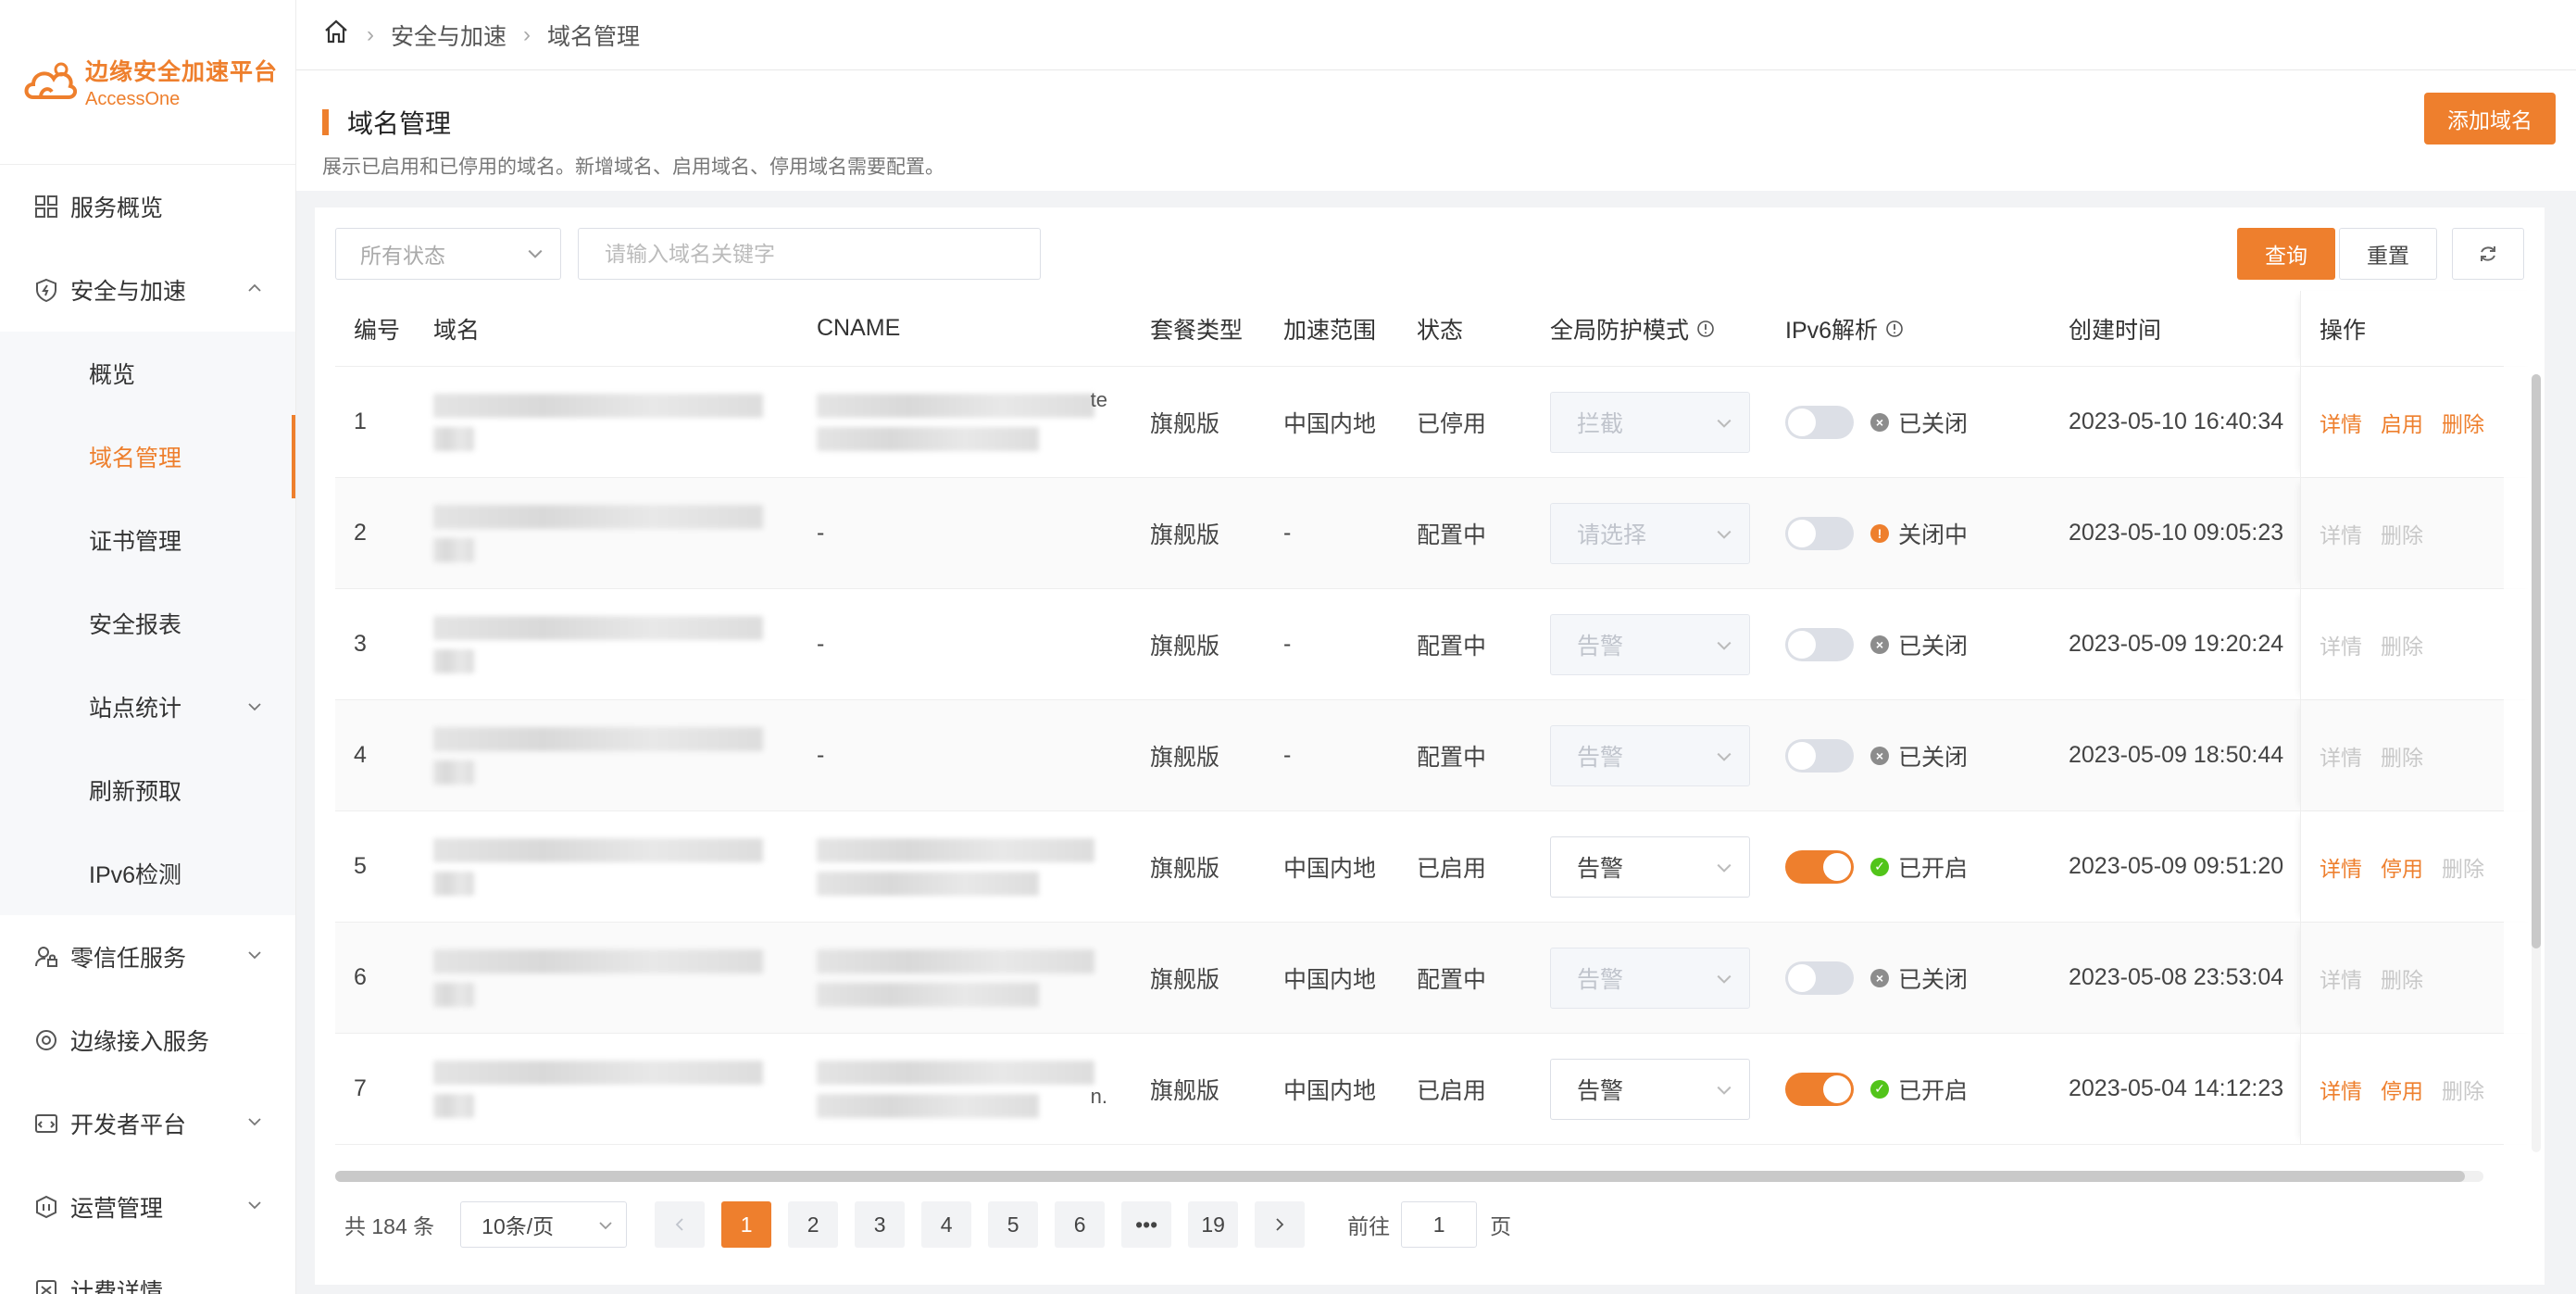  I want to click on sidebar-item-domain-management: 域名管理, so click(147, 456).